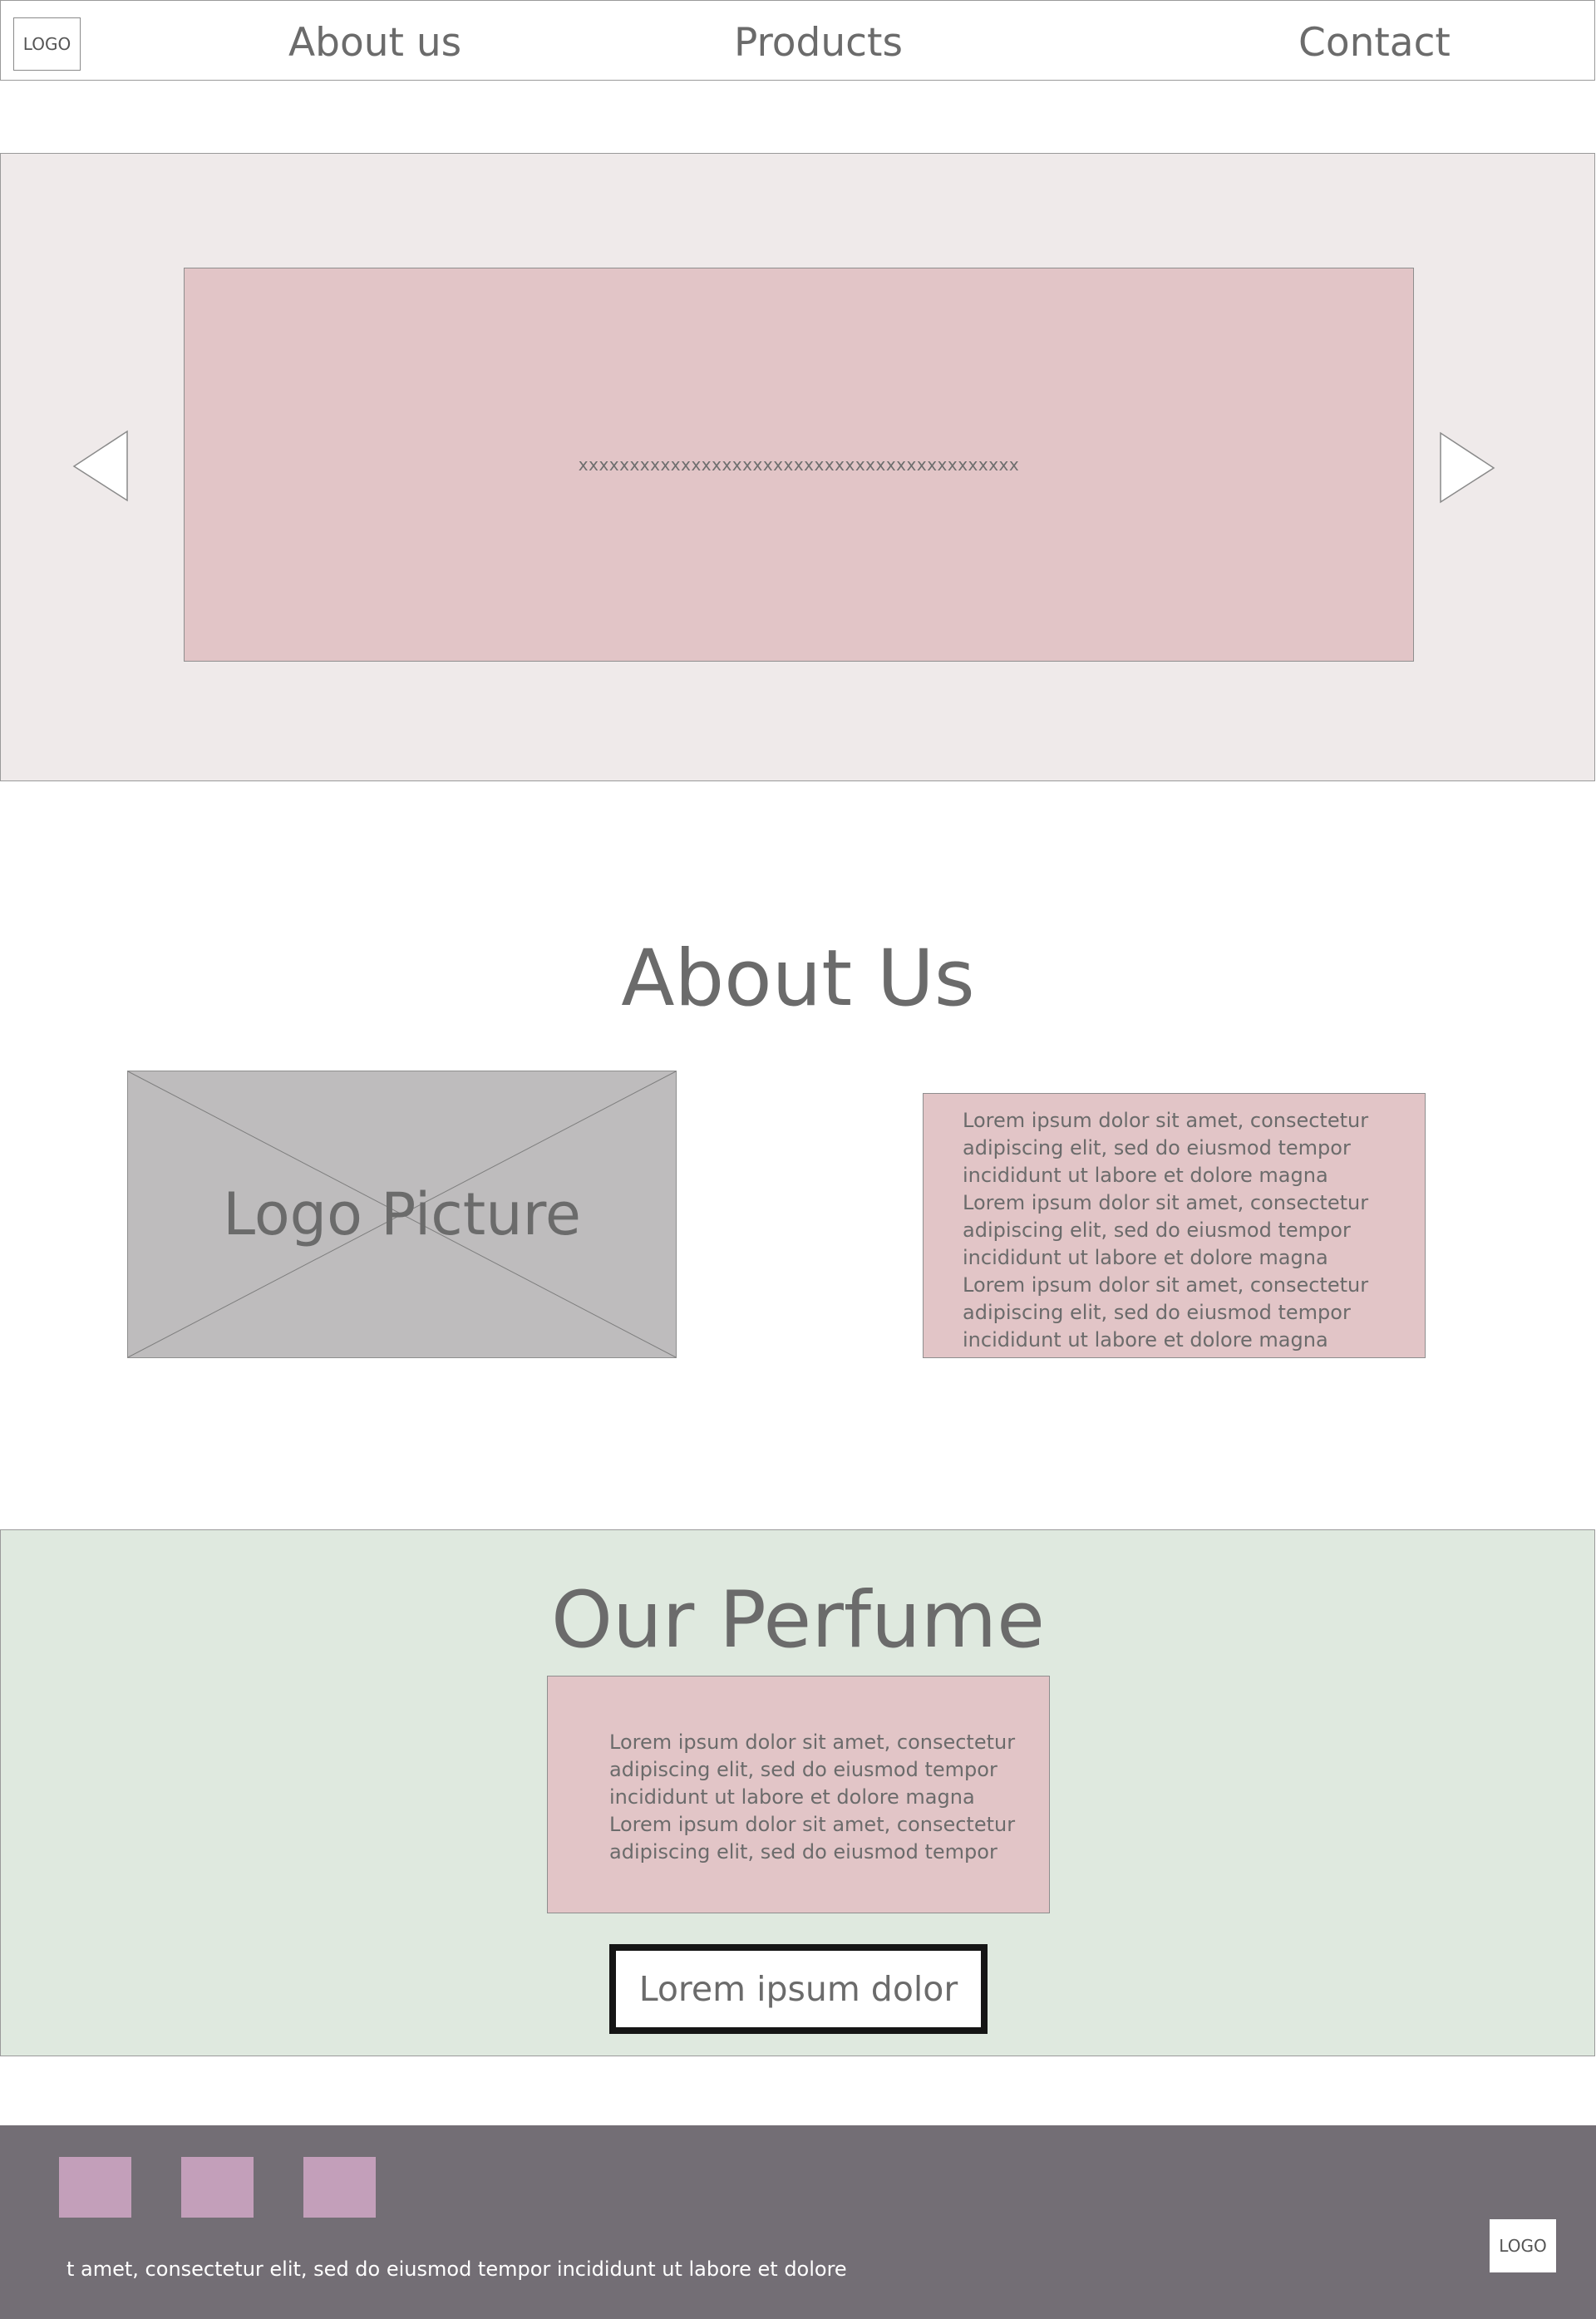 Image resolution: width=1596 pixels, height=2319 pixels. What do you see at coordinates (1374, 43) in the screenshot?
I see `nav-contact: Contact` at bounding box center [1374, 43].